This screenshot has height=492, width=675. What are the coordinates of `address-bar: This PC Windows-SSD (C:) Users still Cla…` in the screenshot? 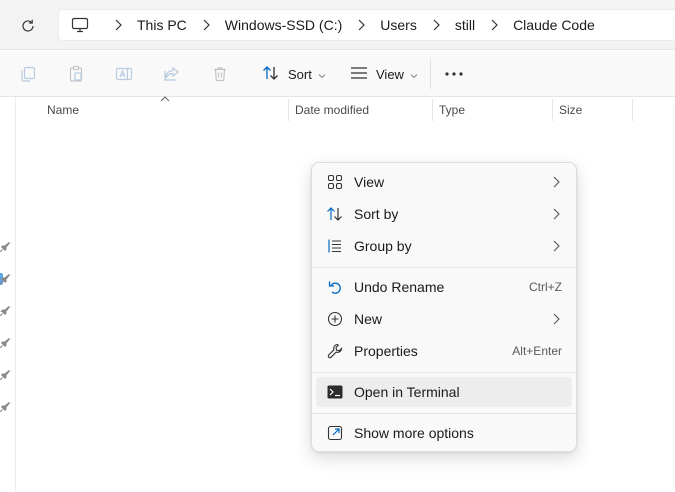 It's located at (366, 25).